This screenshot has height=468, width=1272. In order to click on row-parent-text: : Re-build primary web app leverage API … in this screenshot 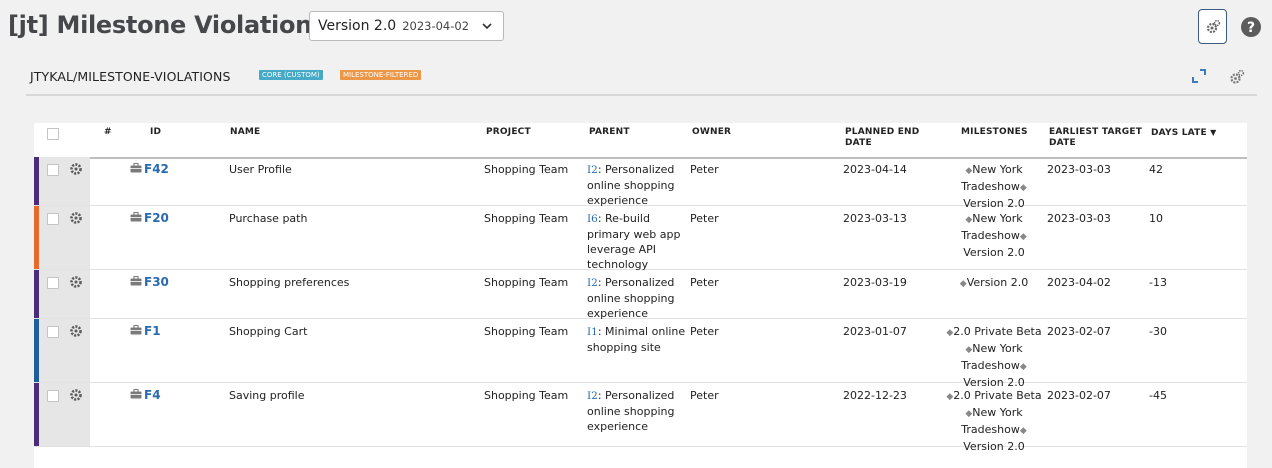, I will do `click(634, 241)`.